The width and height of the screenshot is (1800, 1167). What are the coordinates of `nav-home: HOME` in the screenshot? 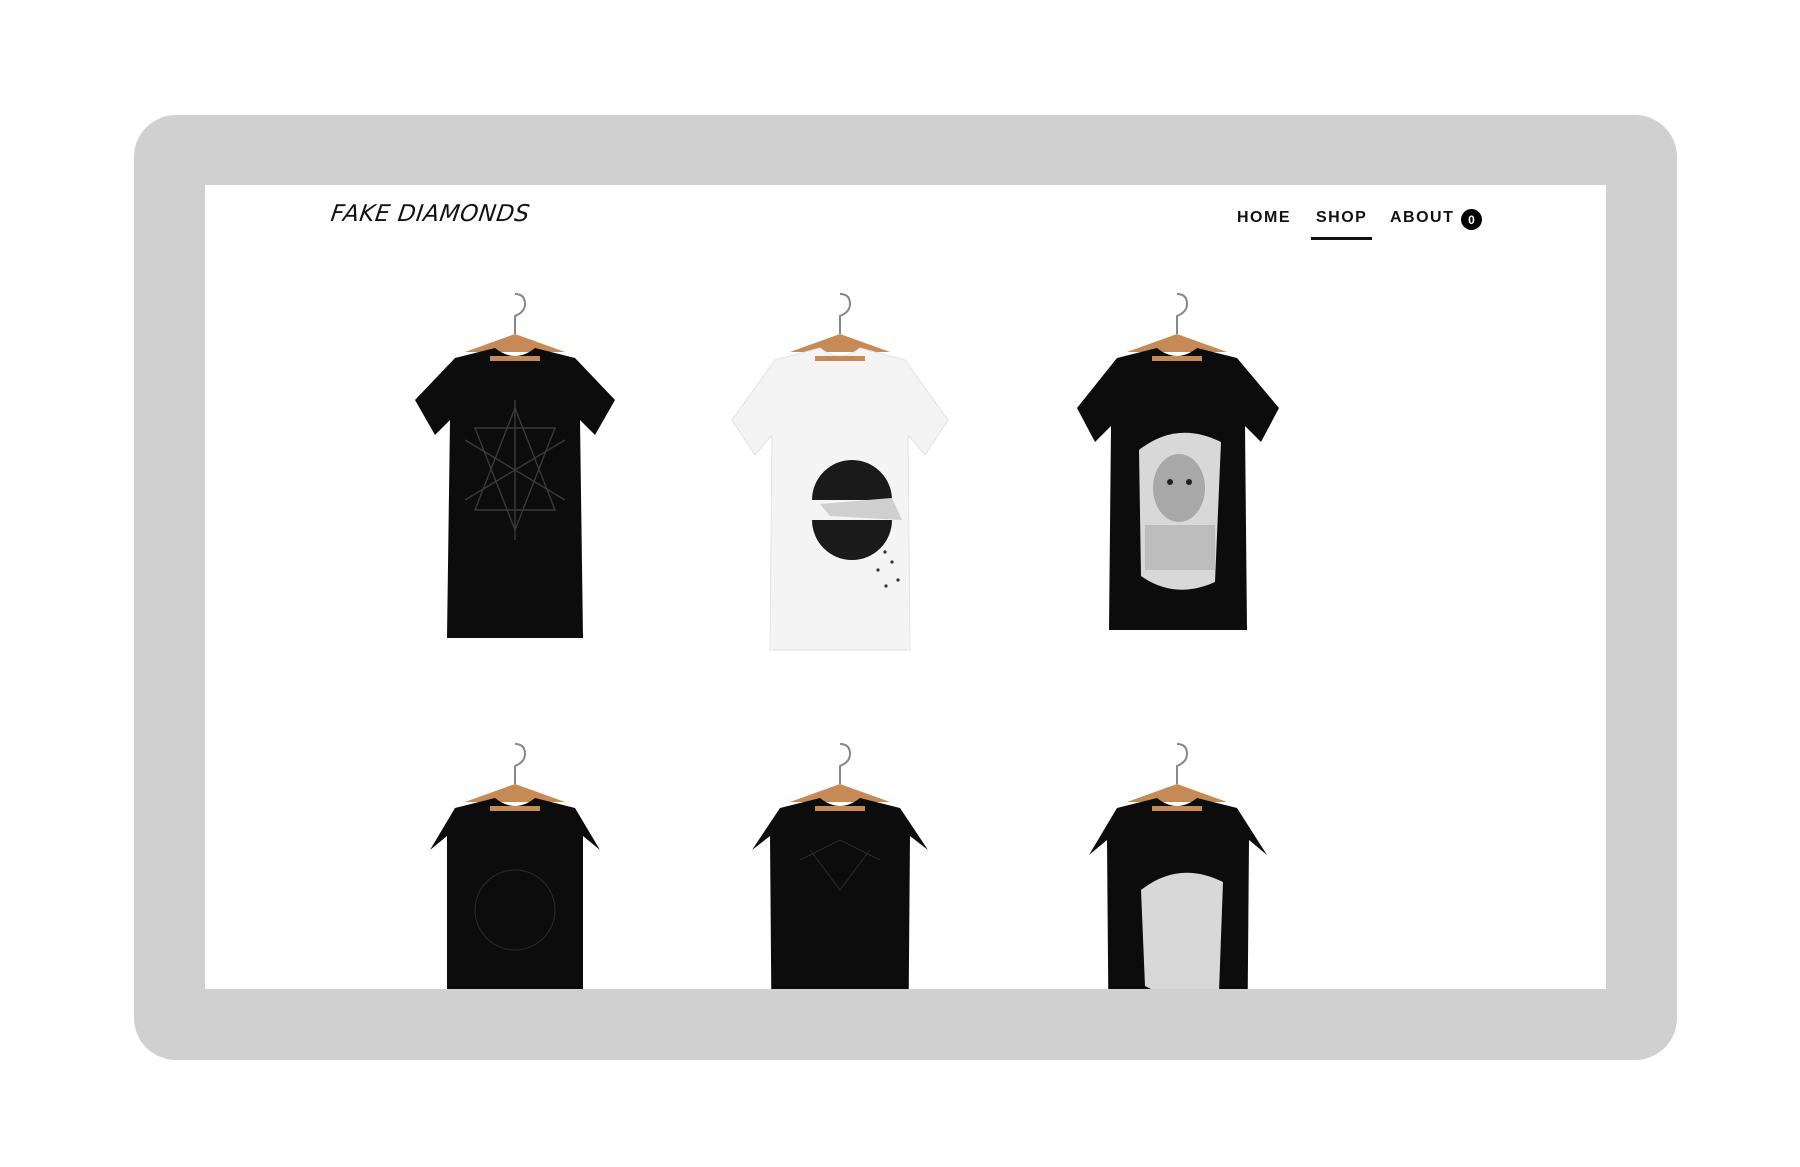 It's located at (1264, 218).